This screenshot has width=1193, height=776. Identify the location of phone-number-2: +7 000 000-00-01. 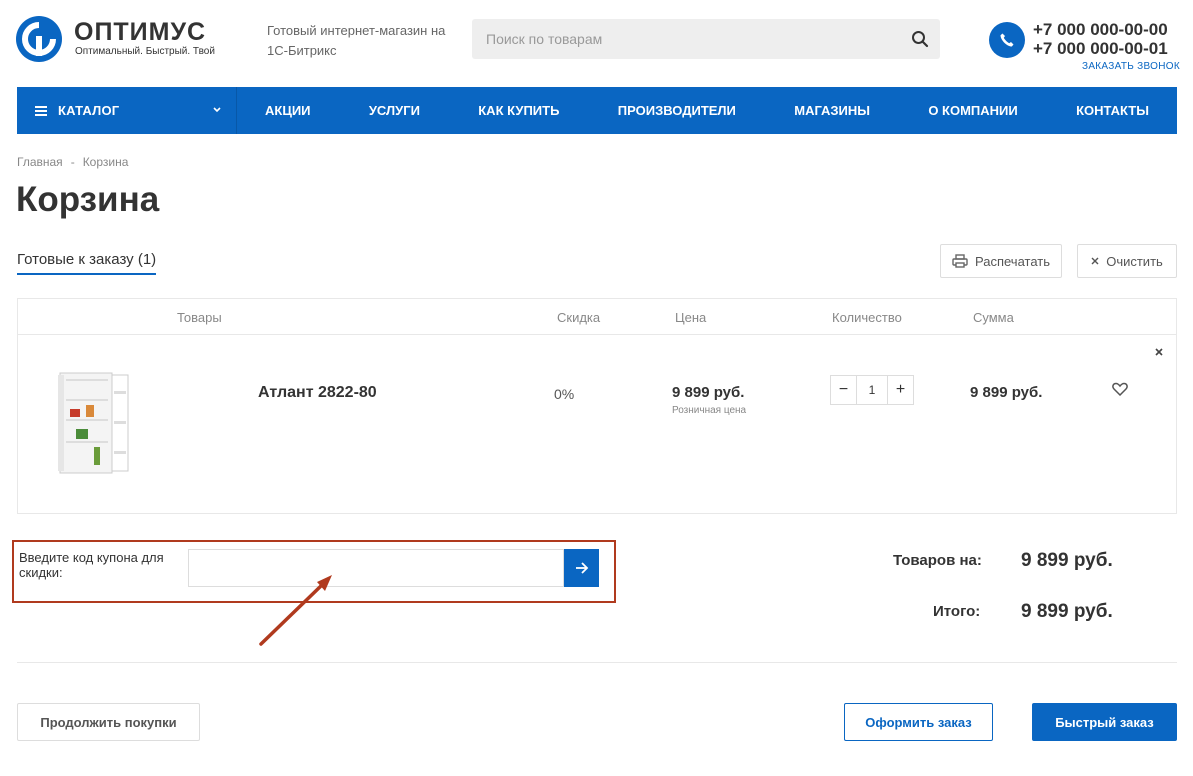
(1100, 48).